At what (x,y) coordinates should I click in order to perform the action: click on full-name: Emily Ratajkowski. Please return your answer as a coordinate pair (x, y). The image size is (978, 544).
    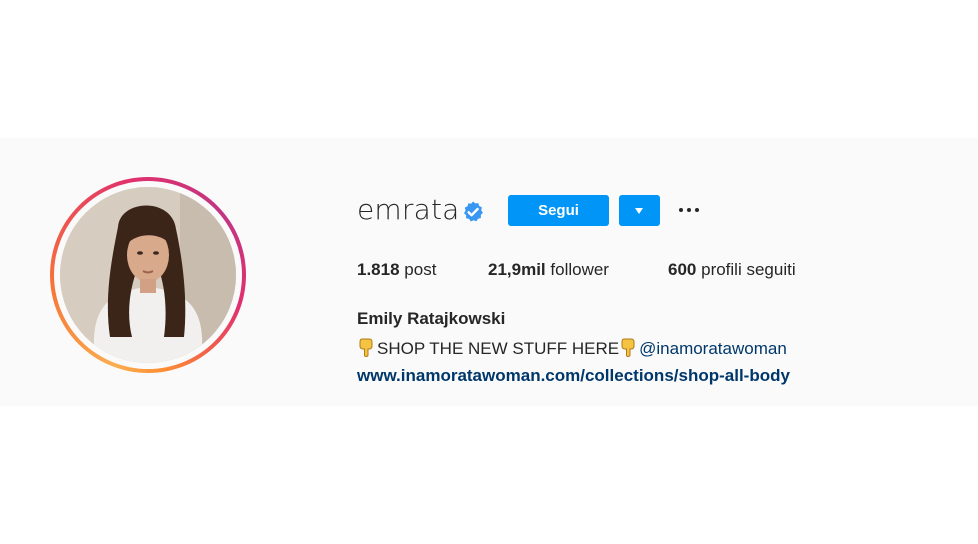
    Looking at the image, I should click on (431, 318).